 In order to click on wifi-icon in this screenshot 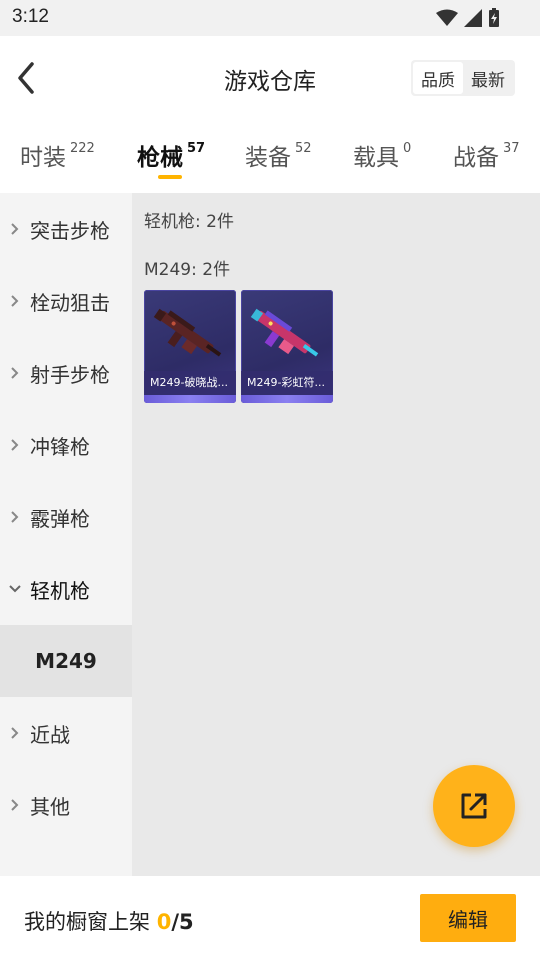, I will do `click(447, 17)`.